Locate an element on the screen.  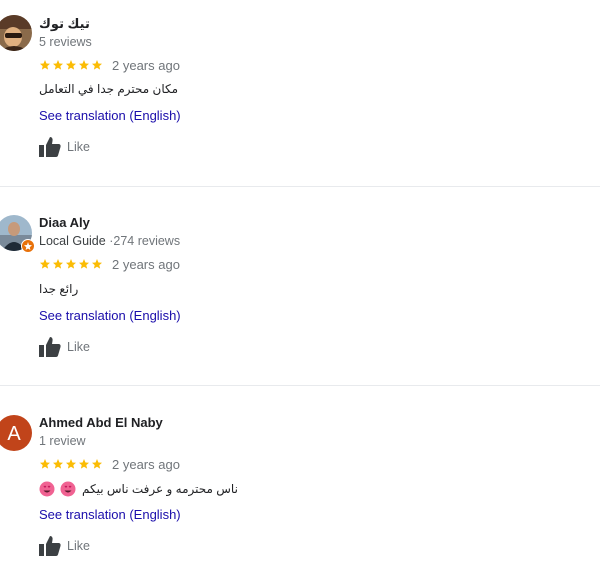
review-text: ناس محترمه و عرفت ناس بيكم is located at coordinates (160, 489).